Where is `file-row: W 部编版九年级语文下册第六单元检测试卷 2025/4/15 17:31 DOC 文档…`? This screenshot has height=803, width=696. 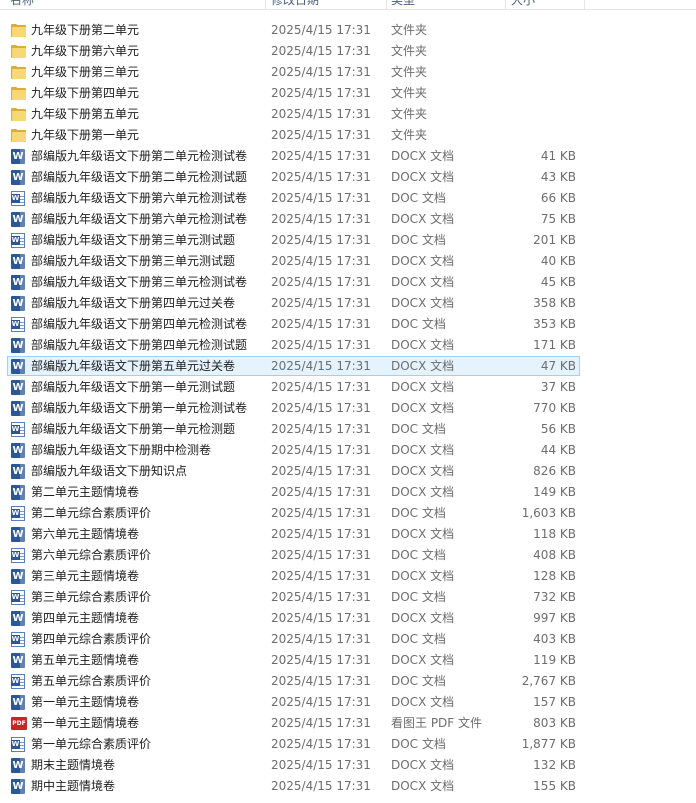
file-row: W 部编版九年级语文下册第六单元检测试卷 2025/4/15 17:31 DOC 文档… is located at coordinates (348, 198).